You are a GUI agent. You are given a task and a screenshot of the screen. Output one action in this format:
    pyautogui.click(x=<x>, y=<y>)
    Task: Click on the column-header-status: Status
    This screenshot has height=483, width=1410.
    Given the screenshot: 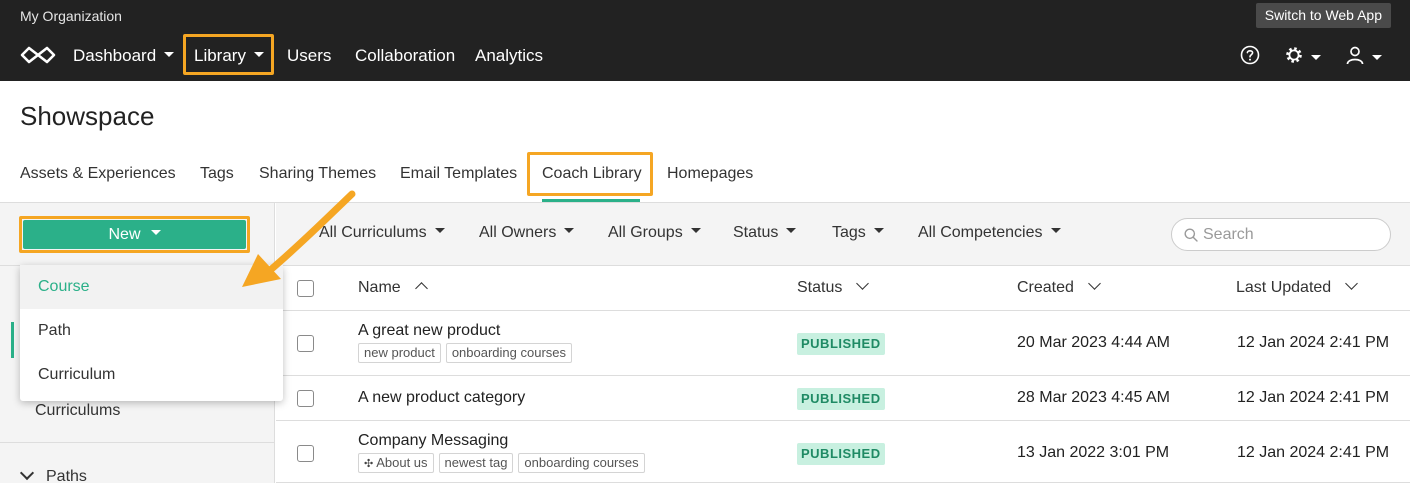 What is the action you would take?
    pyautogui.click(x=833, y=287)
    